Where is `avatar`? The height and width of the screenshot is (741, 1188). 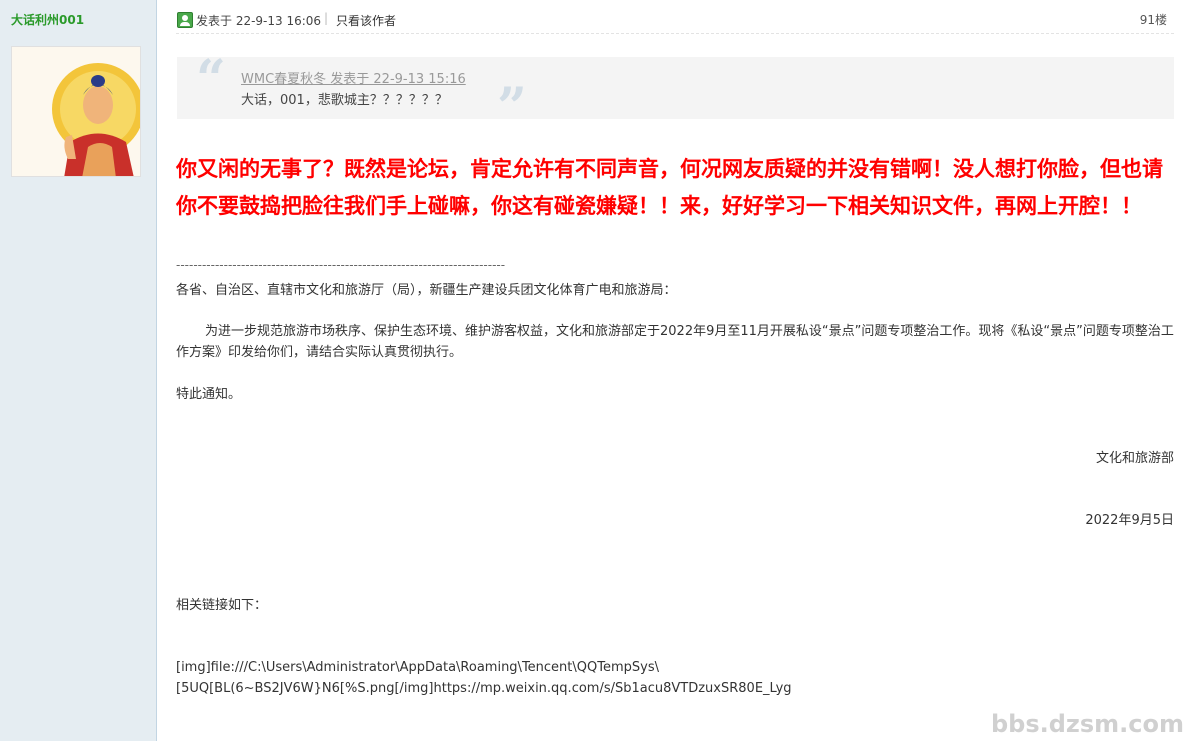
avatar is located at coordinates (76, 111).